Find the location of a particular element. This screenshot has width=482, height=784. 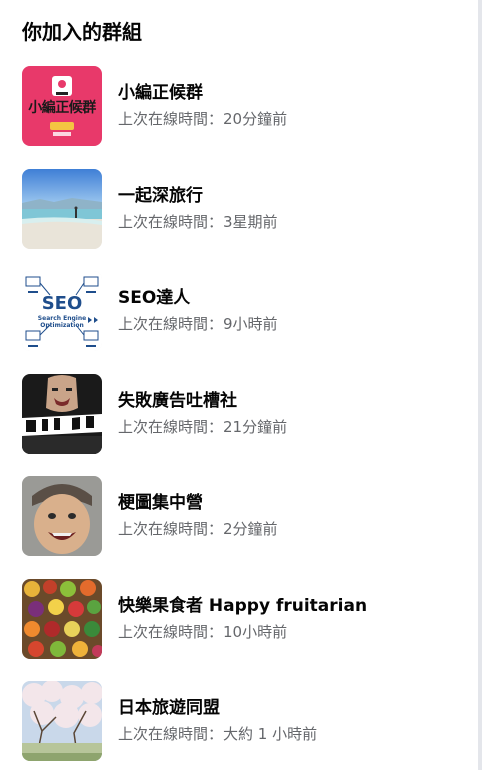

group-name: 日本旅遊同盟 is located at coordinates (169, 708).